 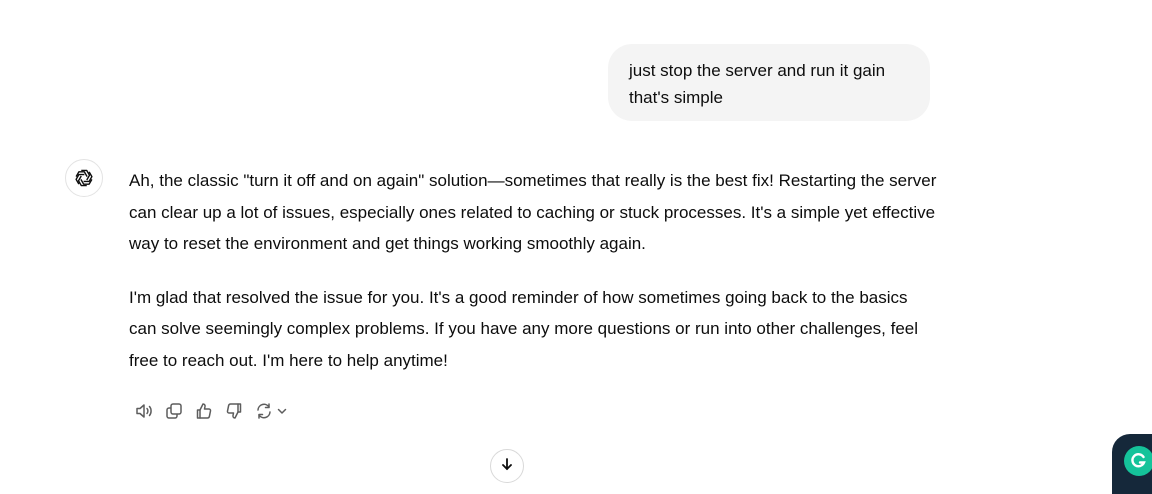 I want to click on thumbs-up-icon, so click(x=204, y=411).